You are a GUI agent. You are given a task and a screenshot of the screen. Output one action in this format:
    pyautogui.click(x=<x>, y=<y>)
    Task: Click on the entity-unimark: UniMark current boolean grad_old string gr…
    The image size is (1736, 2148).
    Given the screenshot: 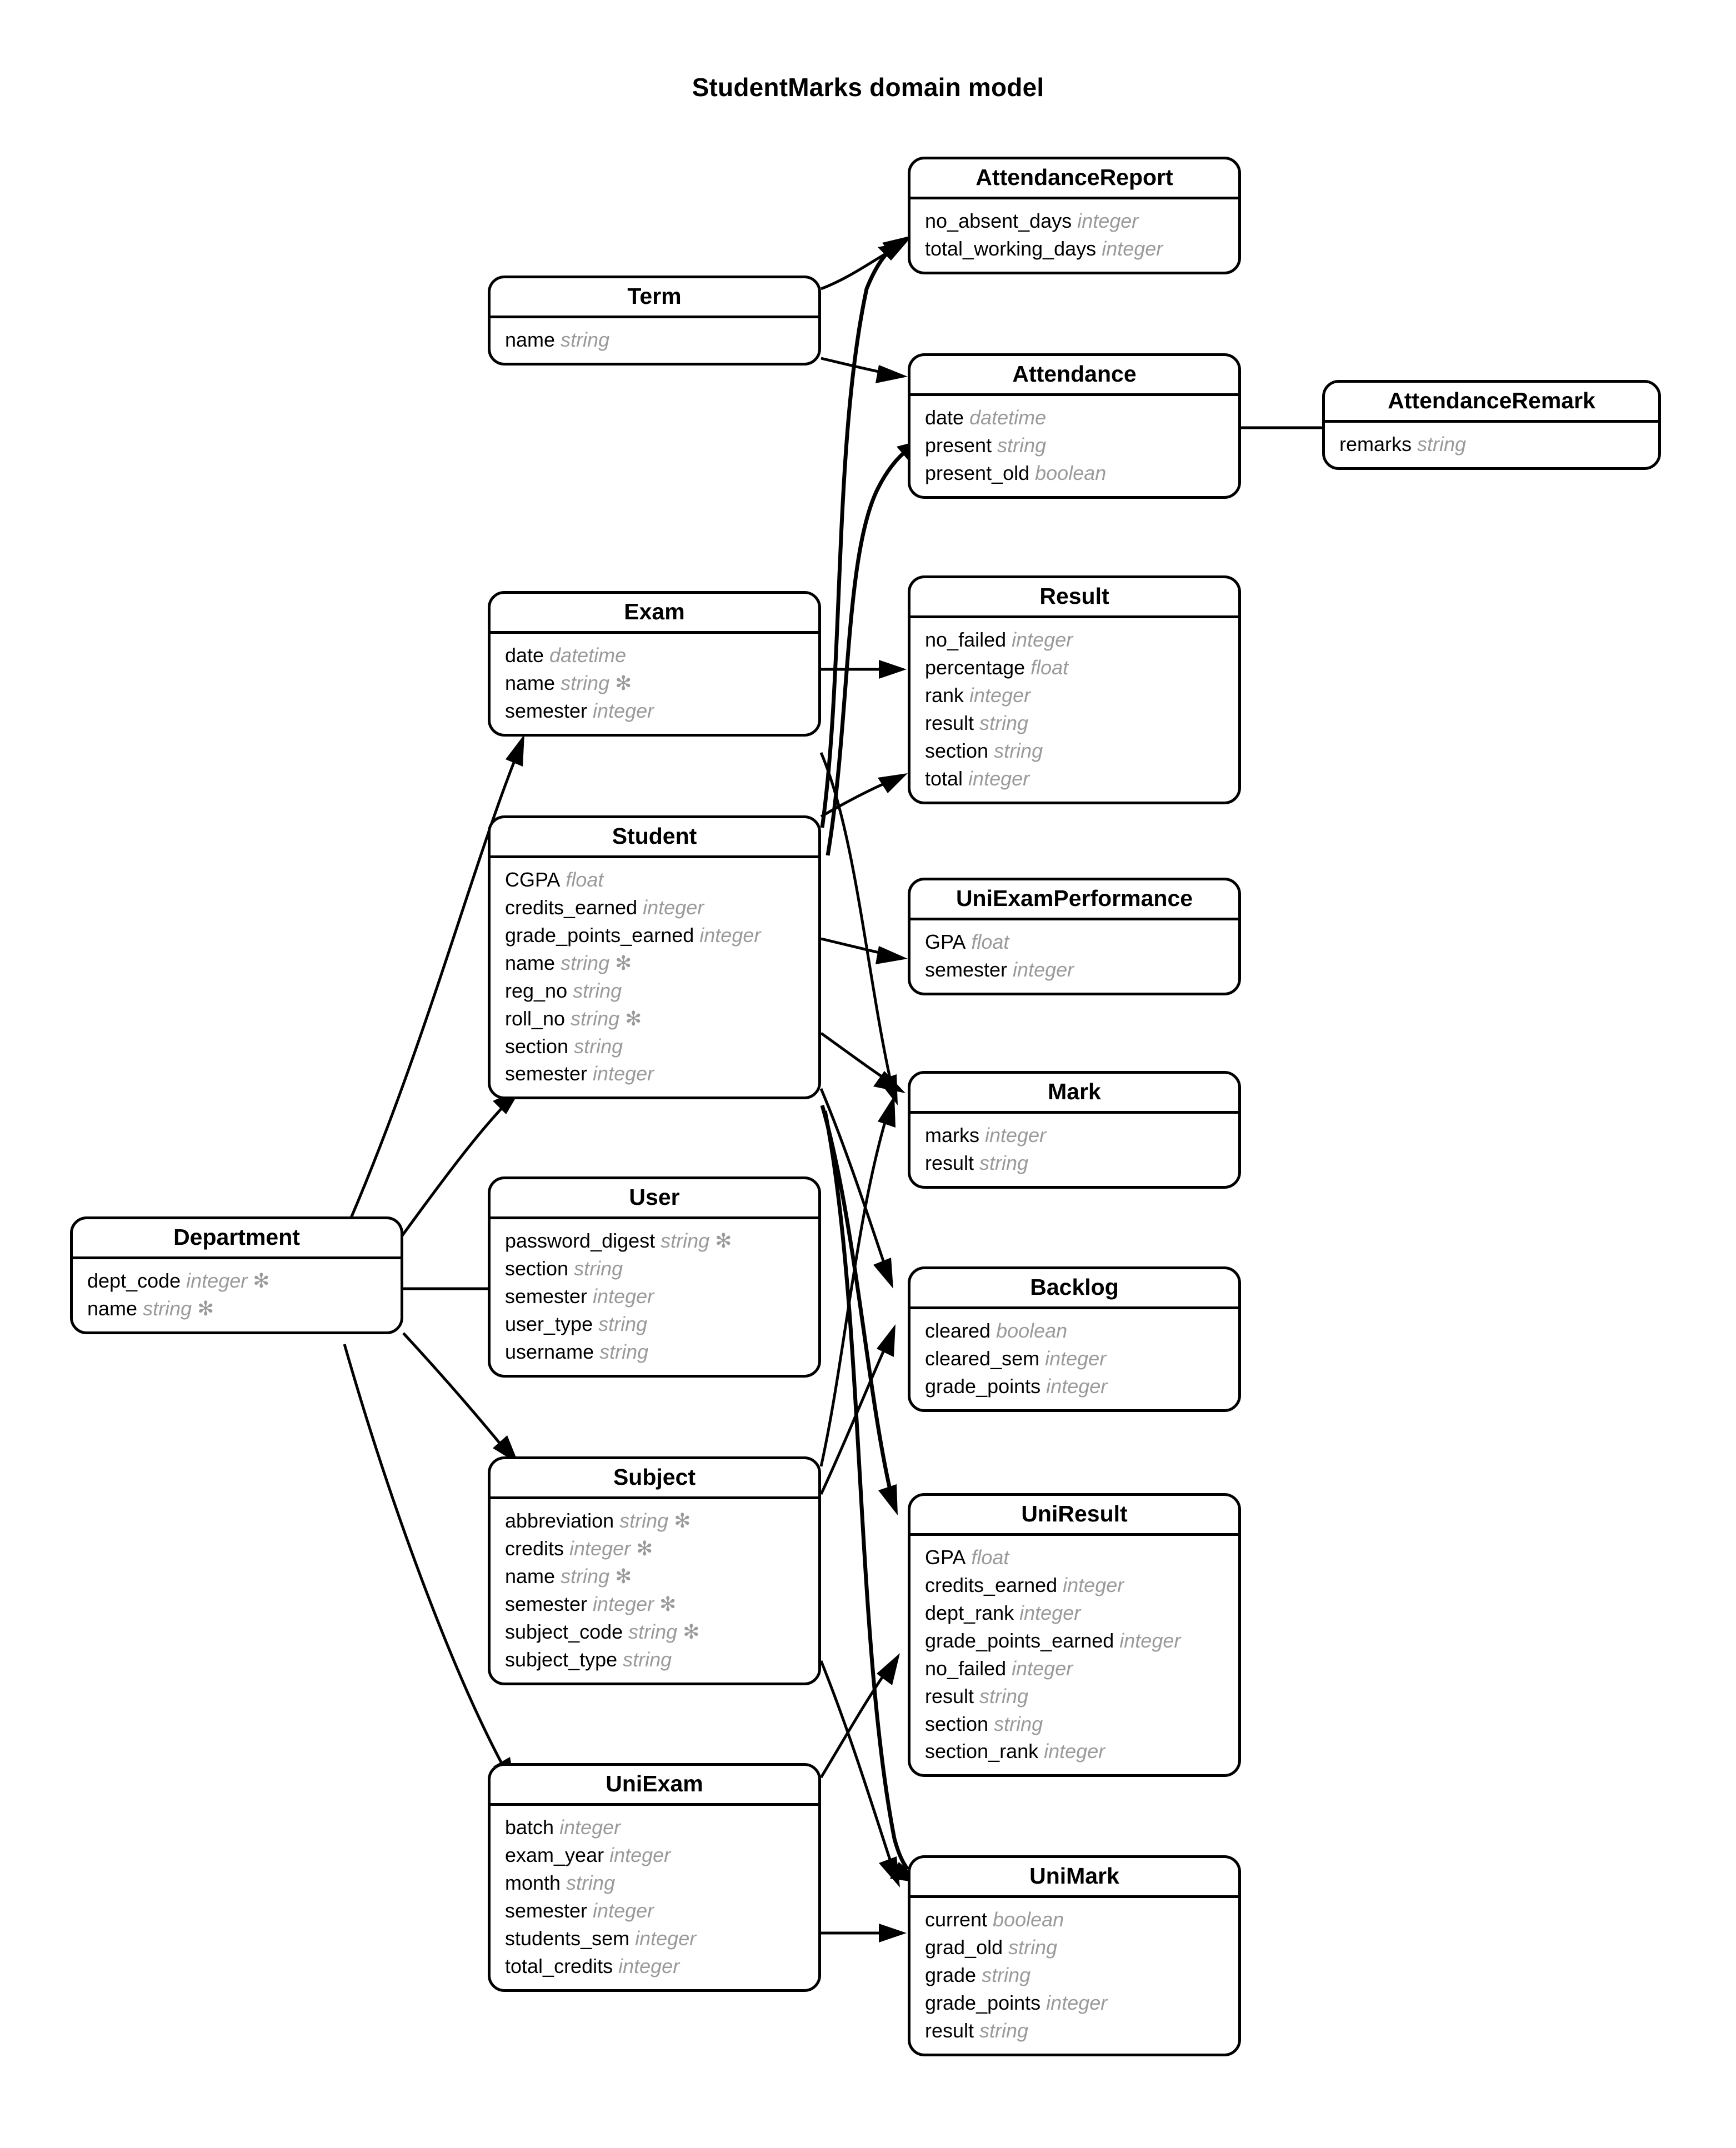 What is the action you would take?
    pyautogui.click(x=1074, y=1955)
    